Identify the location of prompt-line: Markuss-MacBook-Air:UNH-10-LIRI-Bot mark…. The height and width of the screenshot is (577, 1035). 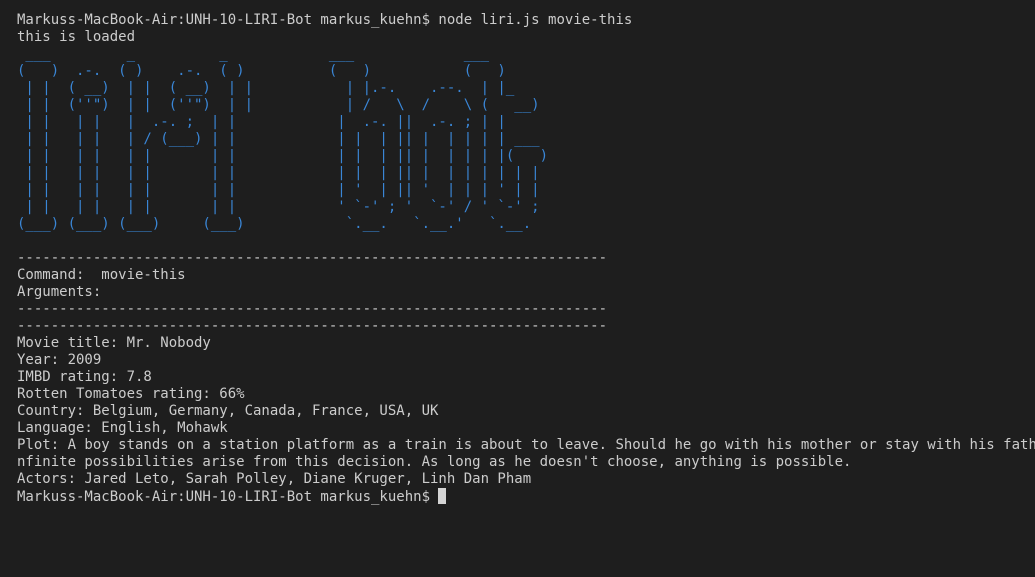
(526, 496).